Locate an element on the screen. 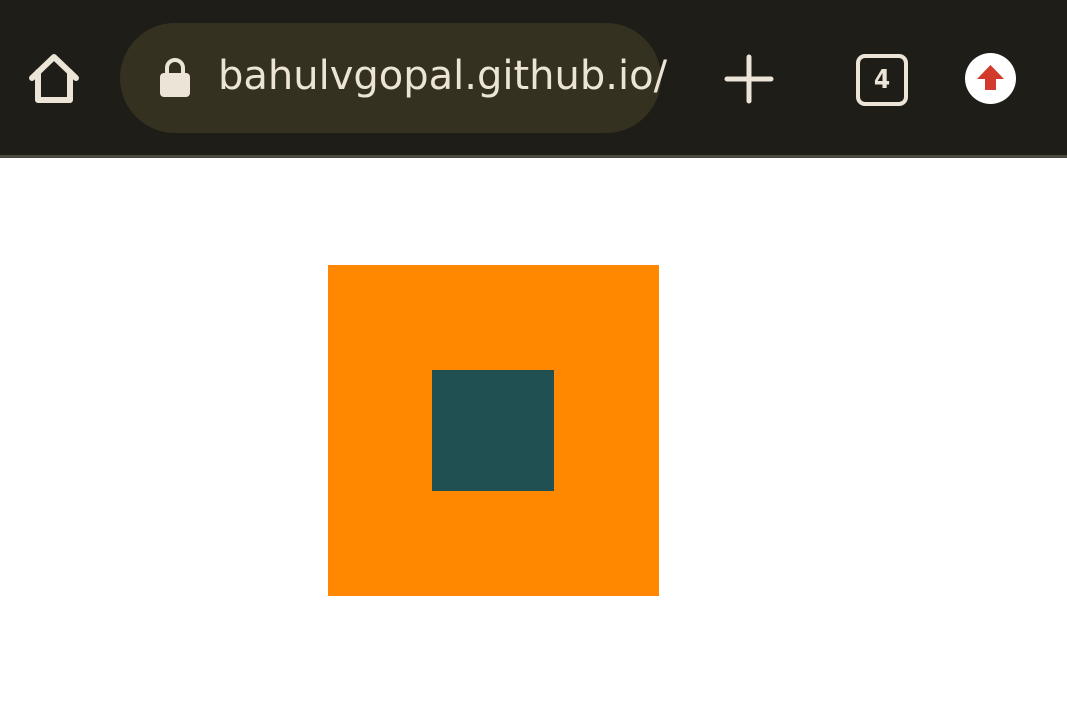 The height and width of the screenshot is (722, 1067). orange-square is located at coordinates (493, 430).